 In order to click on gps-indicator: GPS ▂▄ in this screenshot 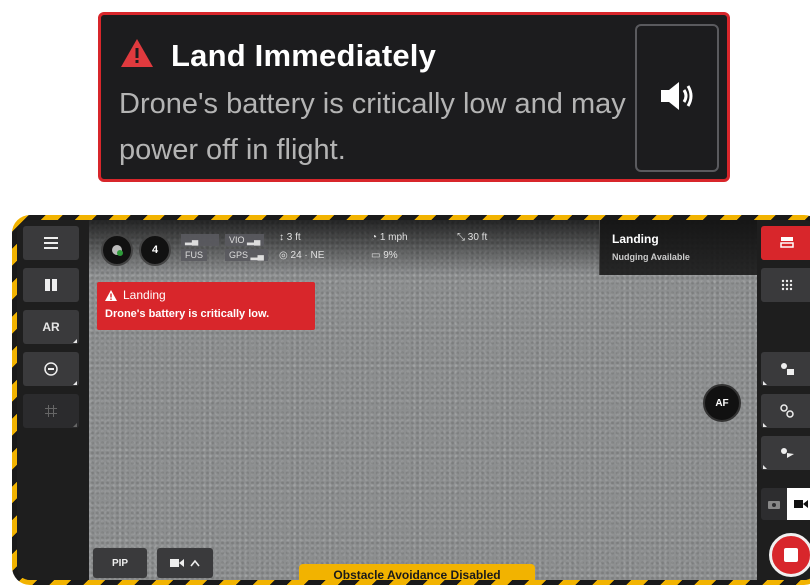, I will do `click(246, 255)`.